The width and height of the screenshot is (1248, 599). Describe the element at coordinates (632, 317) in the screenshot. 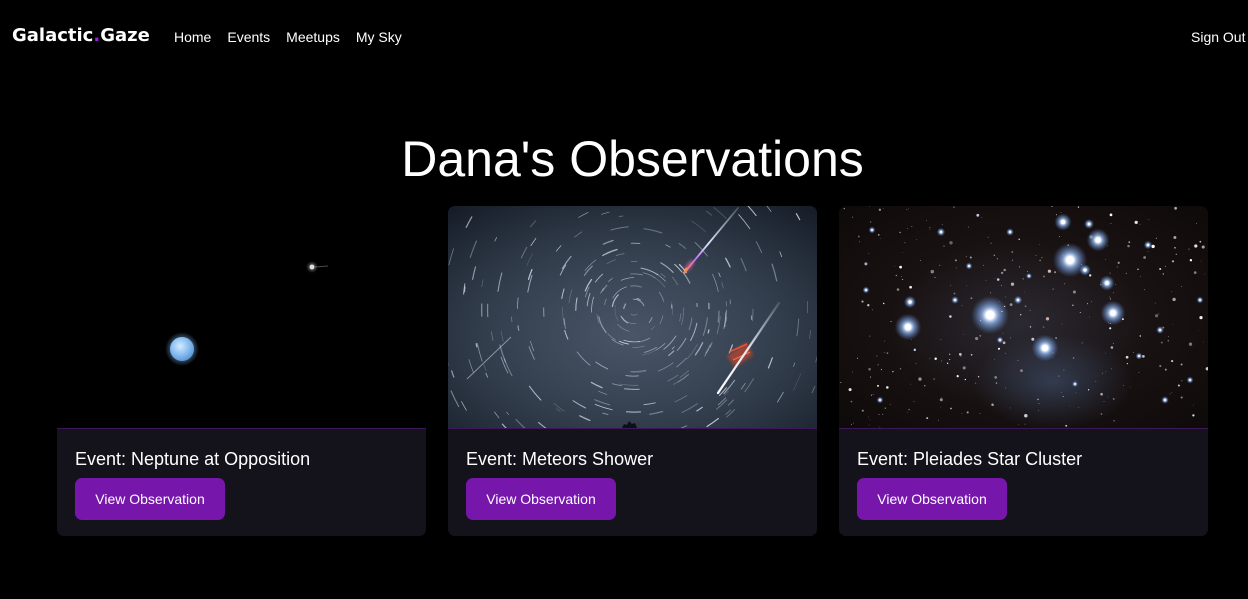

I see `meteor-shower-photo` at that location.